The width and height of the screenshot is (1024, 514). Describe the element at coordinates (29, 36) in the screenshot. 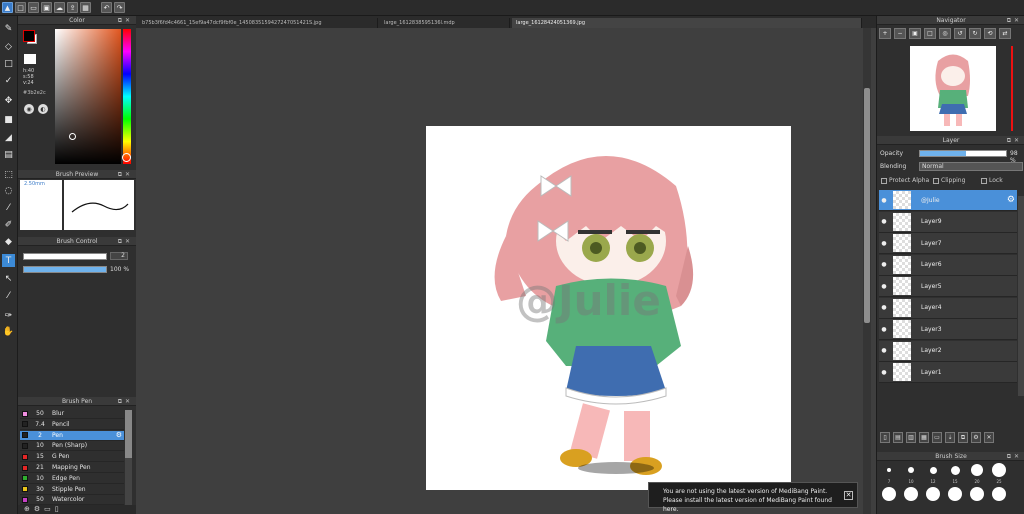

I see `foreground-color-swatch` at that location.